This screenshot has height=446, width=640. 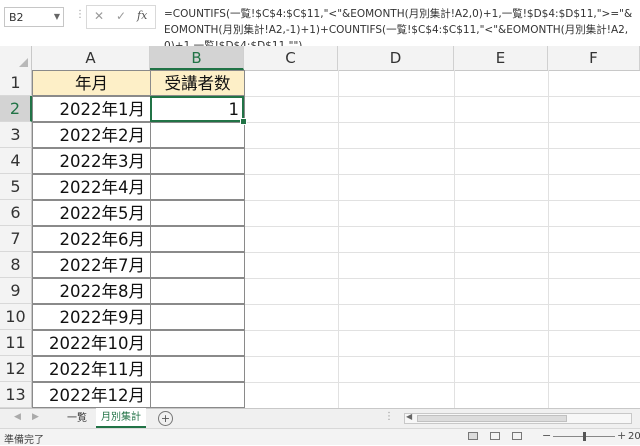 What do you see at coordinates (91, 83) in the screenshot?
I see `header-cell-year-month: 年月` at bounding box center [91, 83].